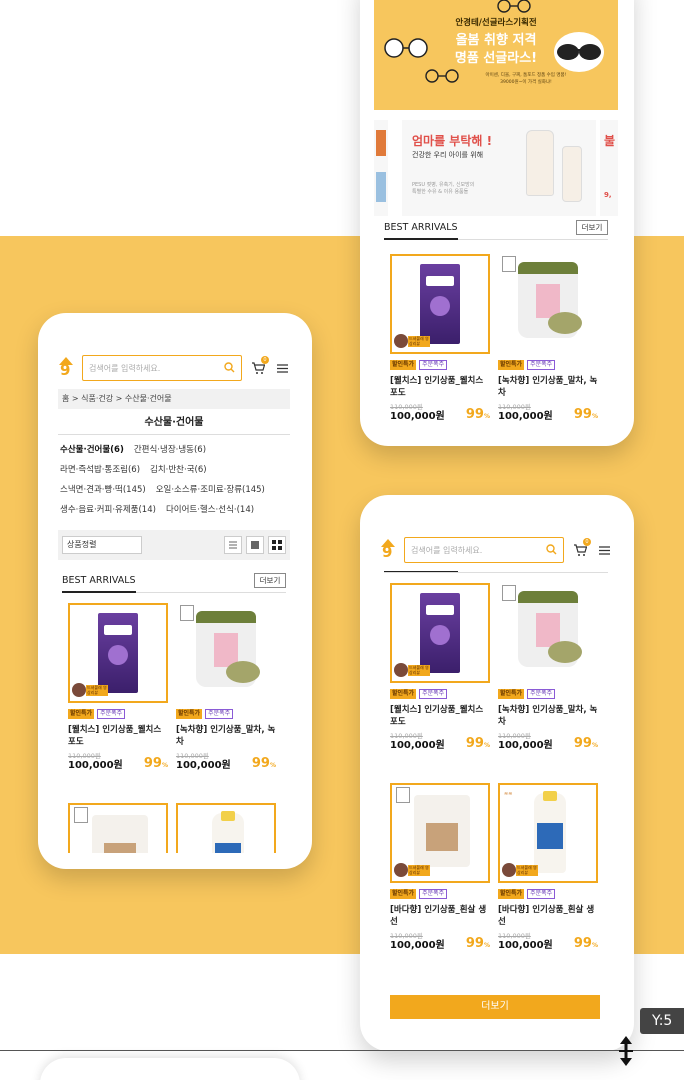  What do you see at coordinates (546, 916) in the screenshot?
I see `product-name: [바다향] 인기상품_흰살 생선` at bounding box center [546, 916].